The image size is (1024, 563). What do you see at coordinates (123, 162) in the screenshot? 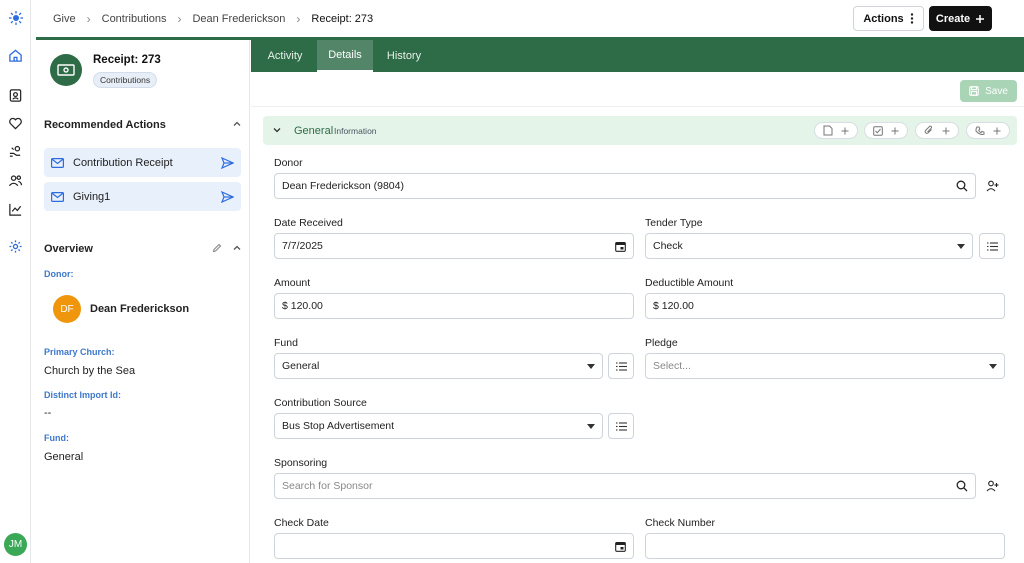
I see `action-label: Contribution Receipt` at bounding box center [123, 162].